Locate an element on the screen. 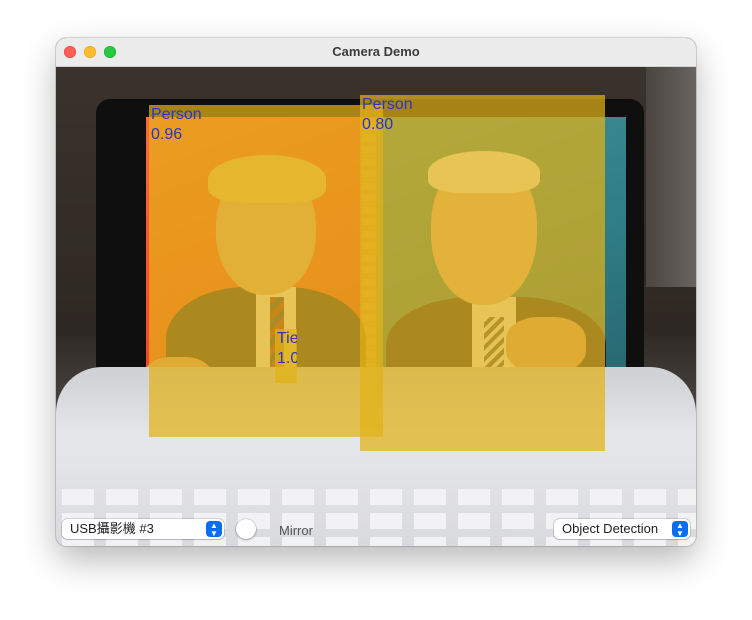  detection-box-tie: Tie 1.0 is located at coordinates (286, 356).